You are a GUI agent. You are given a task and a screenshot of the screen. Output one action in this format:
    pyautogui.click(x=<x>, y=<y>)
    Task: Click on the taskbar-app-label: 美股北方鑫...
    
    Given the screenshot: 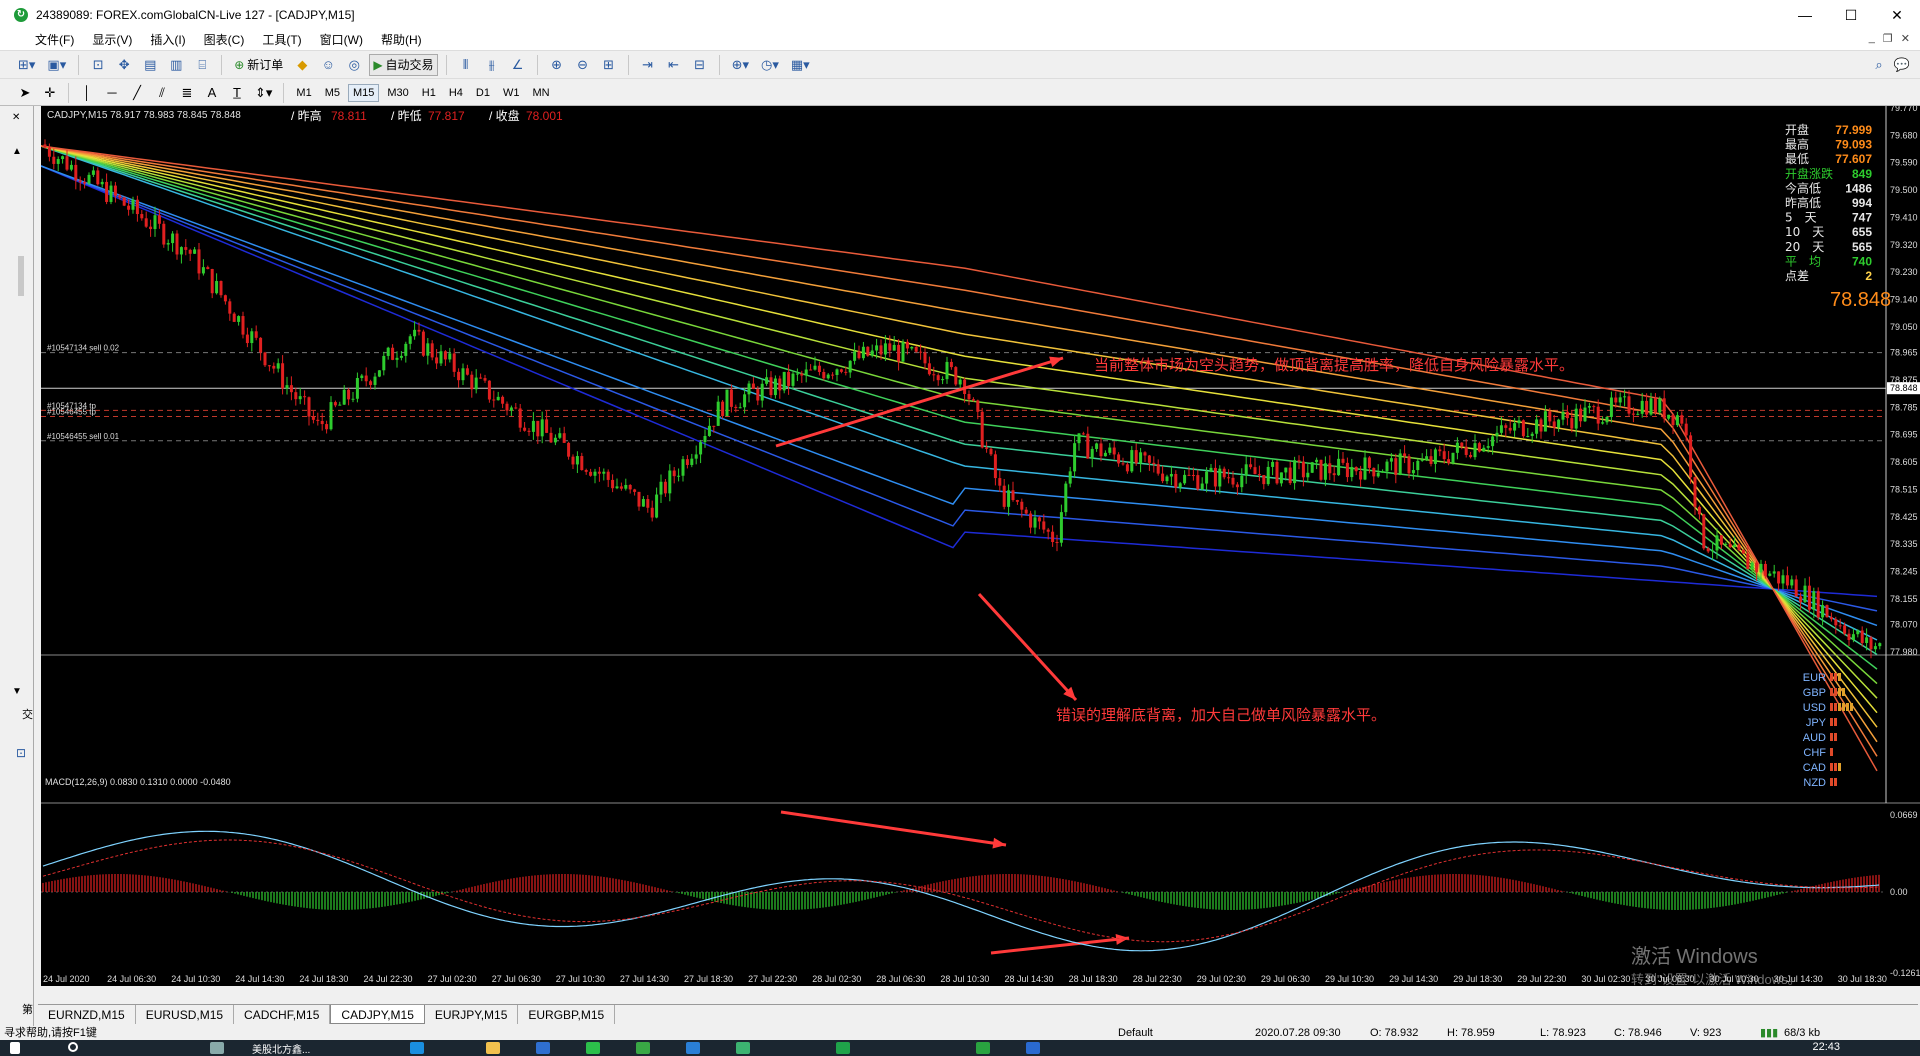 What is the action you would take?
    pyautogui.click(x=281, y=1048)
    